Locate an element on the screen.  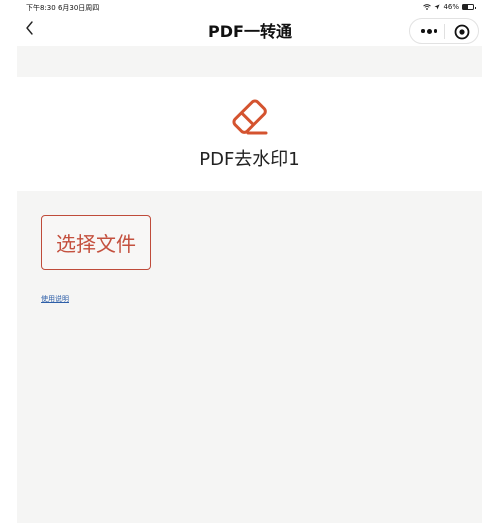
eraser-icon is located at coordinates (250, 117).